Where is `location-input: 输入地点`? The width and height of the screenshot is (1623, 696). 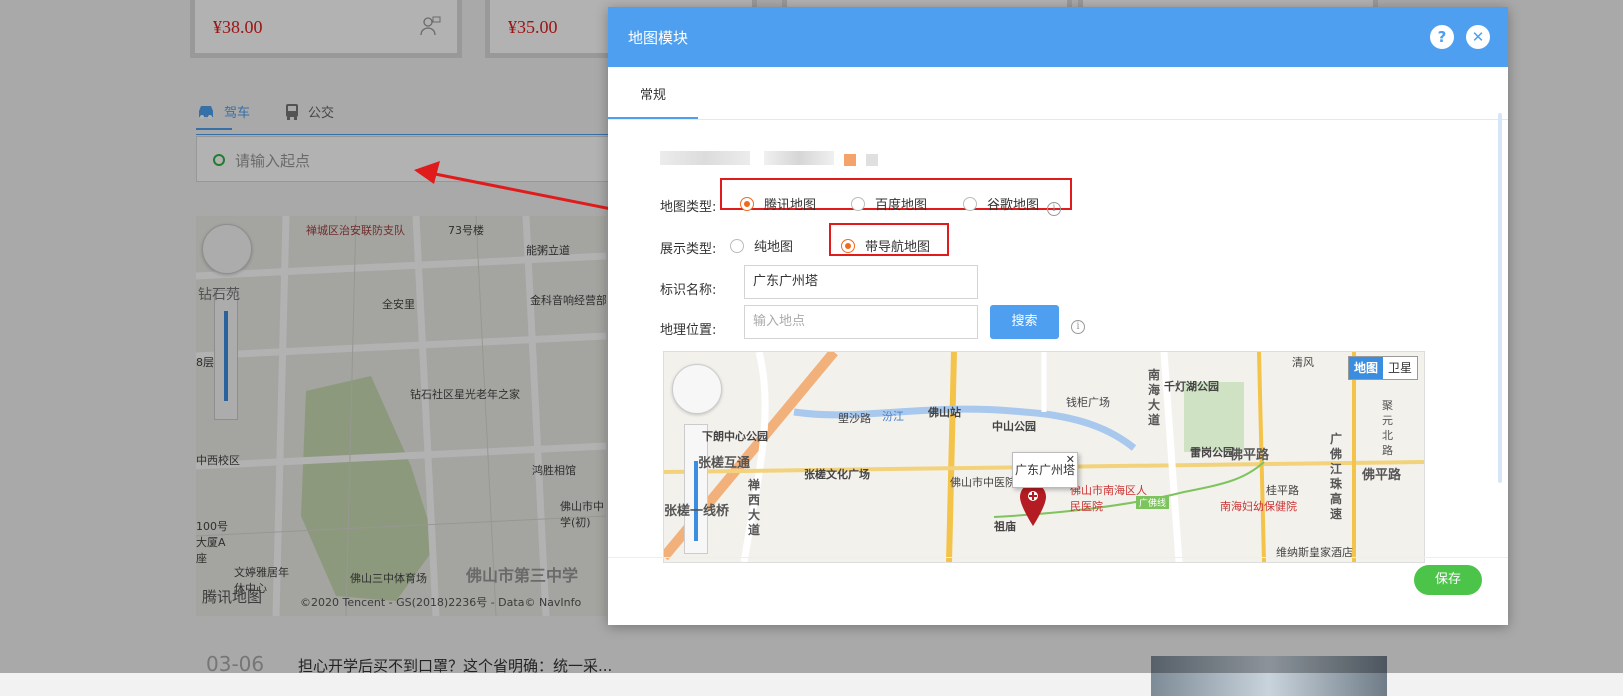 location-input: 输入地点 is located at coordinates (861, 322).